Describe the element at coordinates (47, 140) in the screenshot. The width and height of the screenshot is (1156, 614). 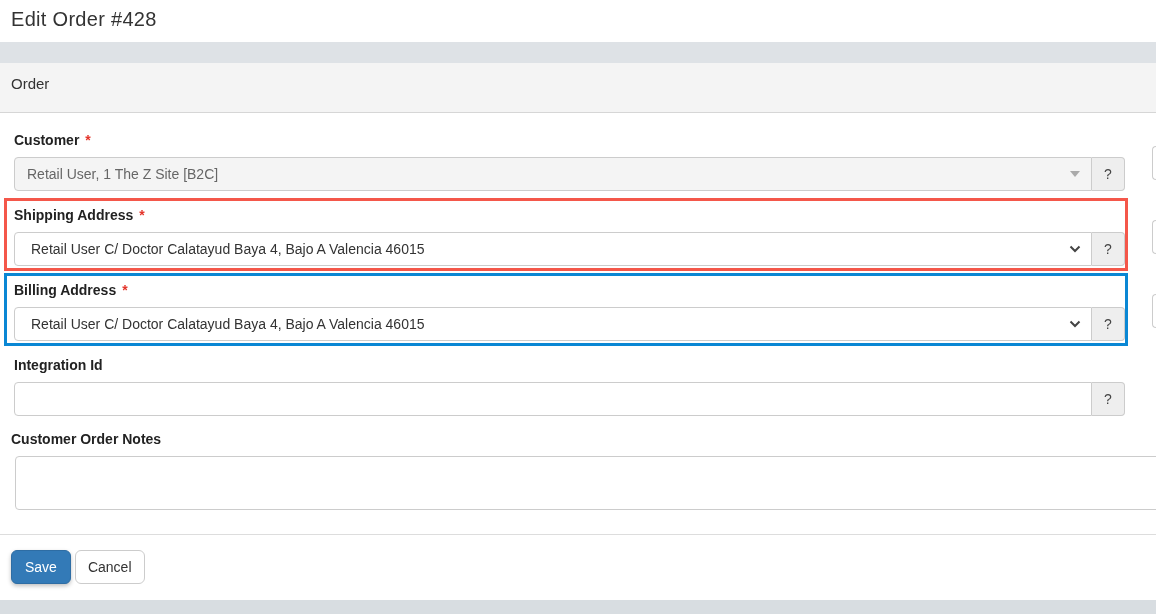
I see `field-label: Customer` at that location.